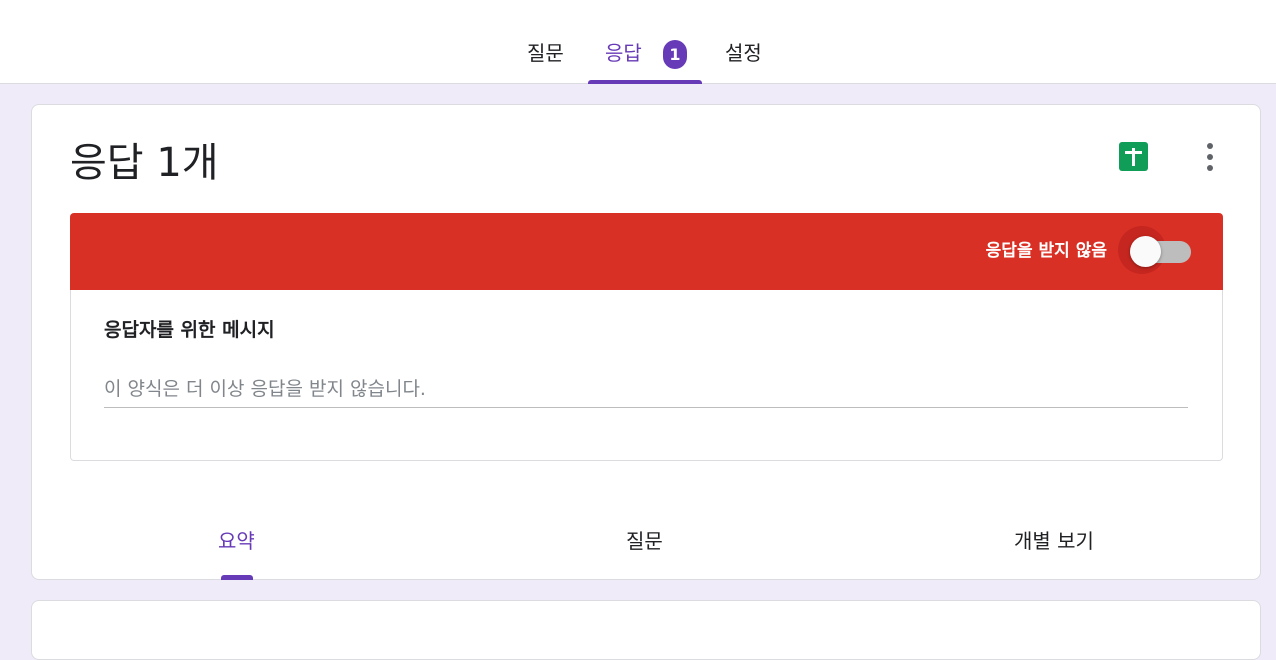 This screenshot has width=1276, height=660. I want to click on top-tab-bar: 질문 응답 1 설정, so click(638, 42).